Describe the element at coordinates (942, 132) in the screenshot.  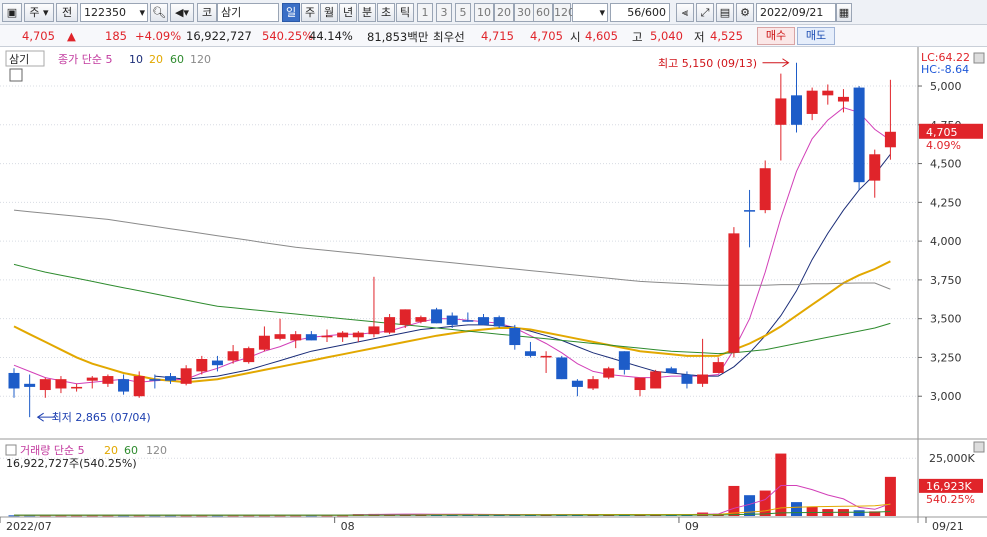
I see `current-price-tag-text: 4,705` at that location.